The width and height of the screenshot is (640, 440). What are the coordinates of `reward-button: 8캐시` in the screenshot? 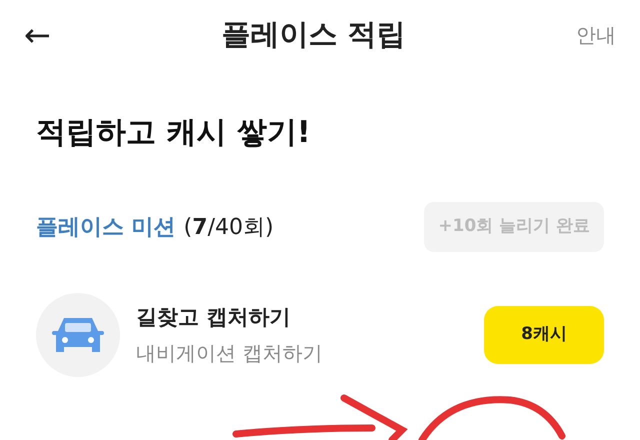 It's located at (544, 335).